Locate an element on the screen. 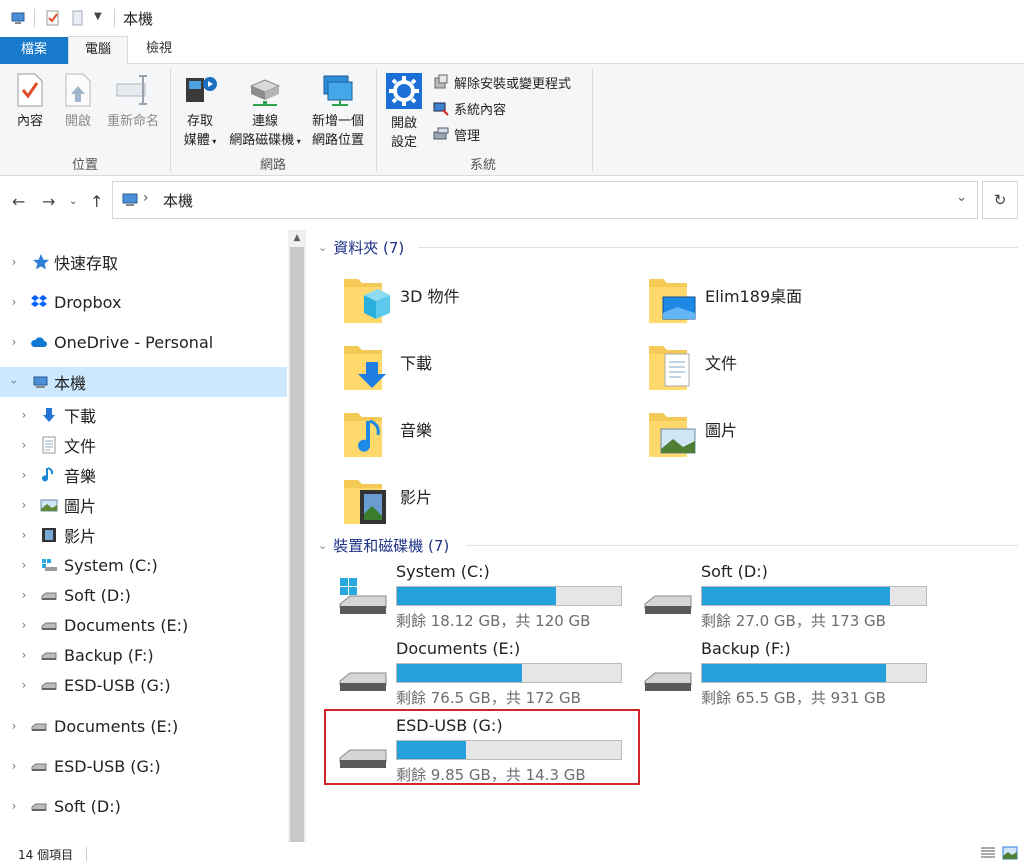 The image size is (1024, 867). refresh-button: ↻ is located at coordinates (1000, 200).